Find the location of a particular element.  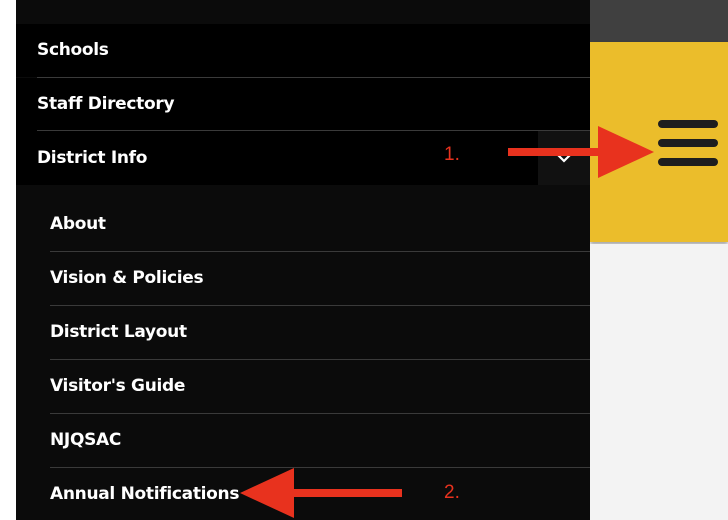

menu-item-label: Schools is located at coordinates (73, 50).